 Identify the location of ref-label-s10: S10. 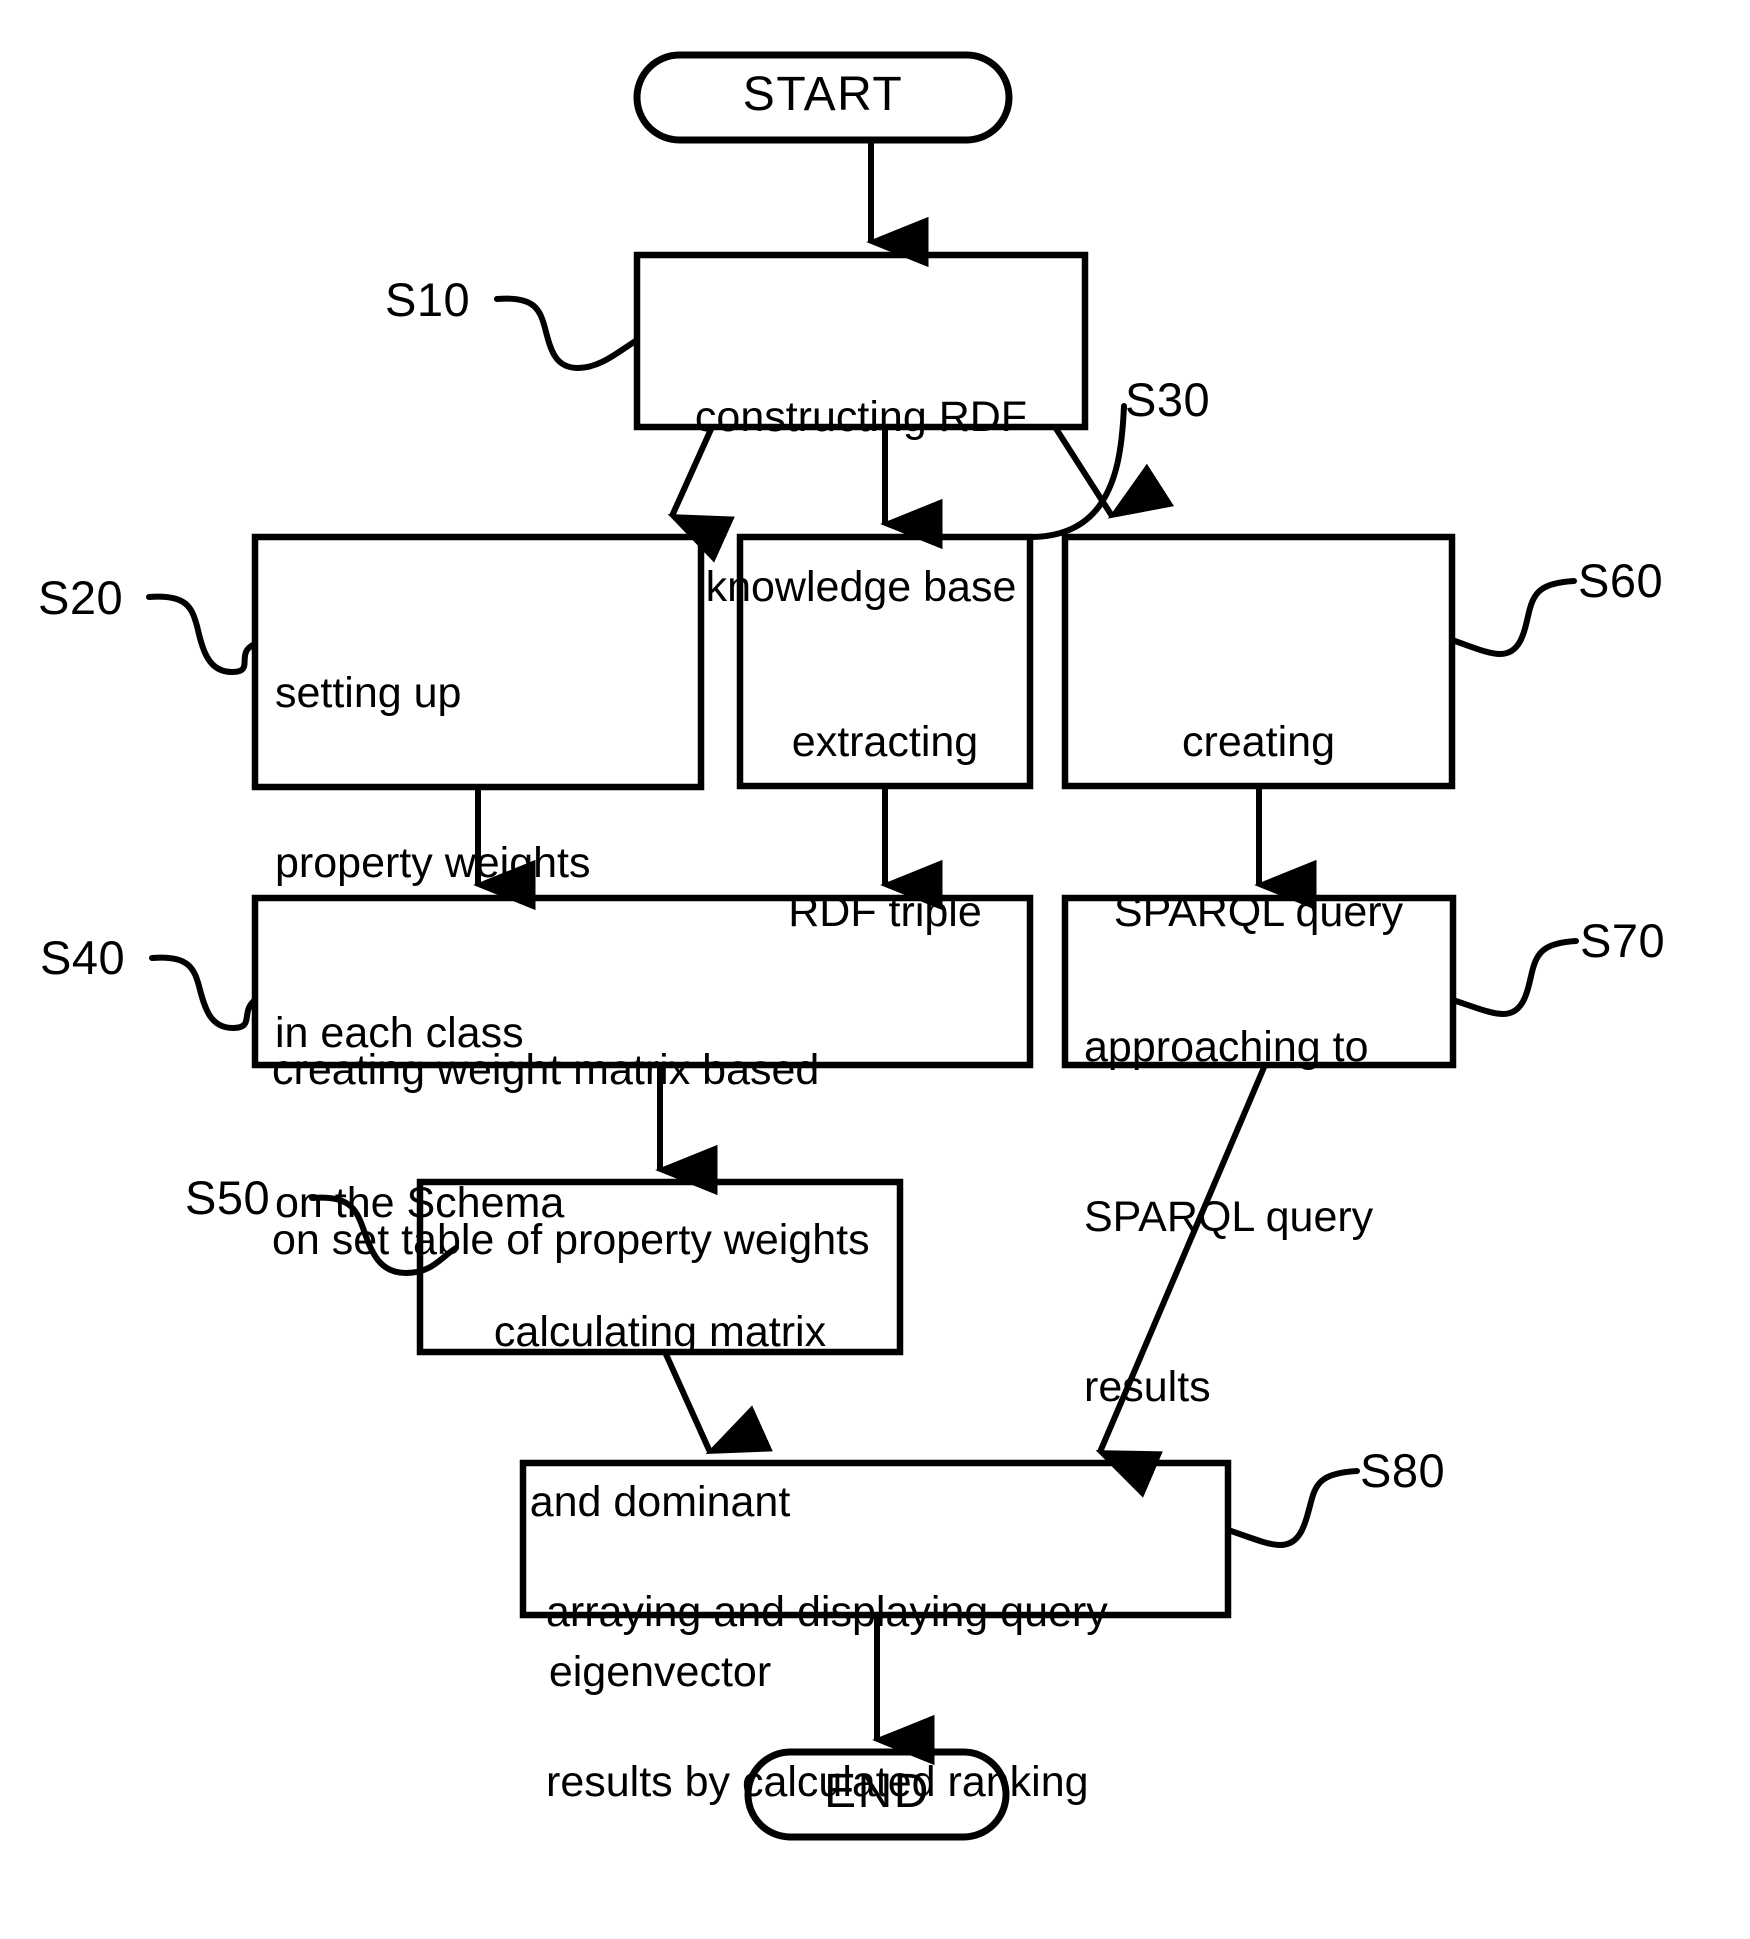
(428, 299).